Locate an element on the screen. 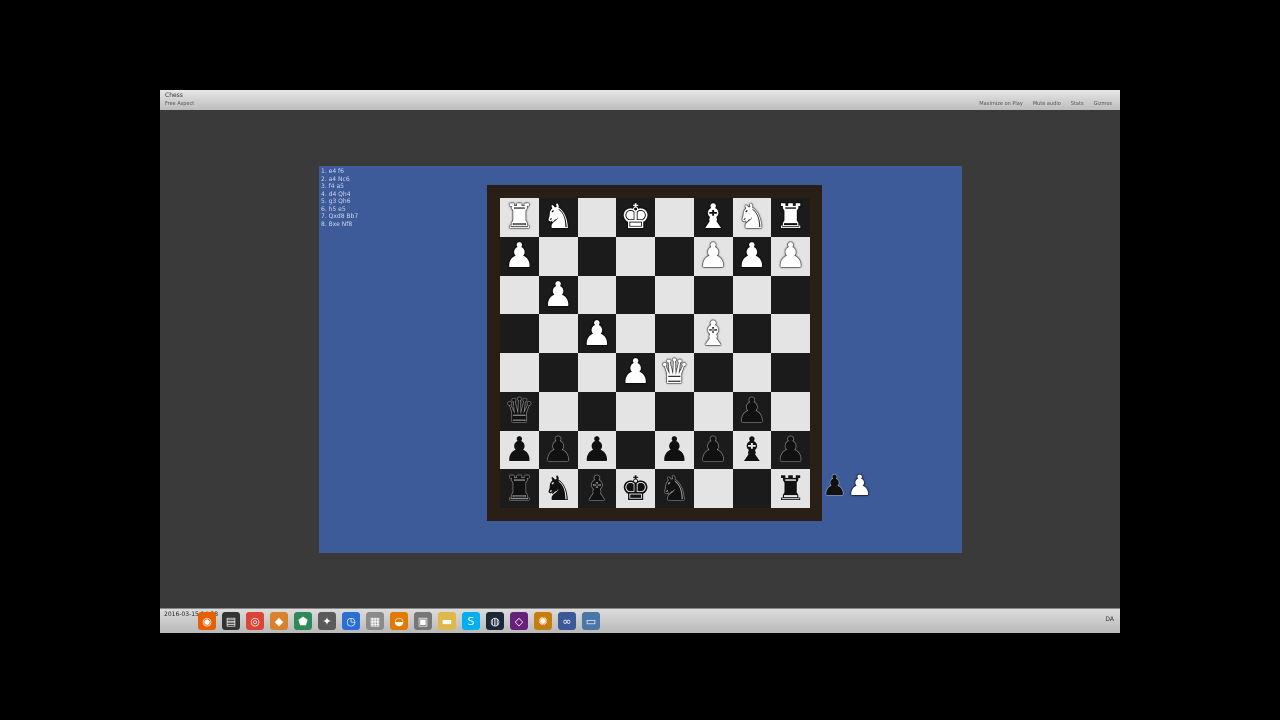 The height and width of the screenshot is (720, 1280). board-square: ♛ is located at coordinates (674, 372).